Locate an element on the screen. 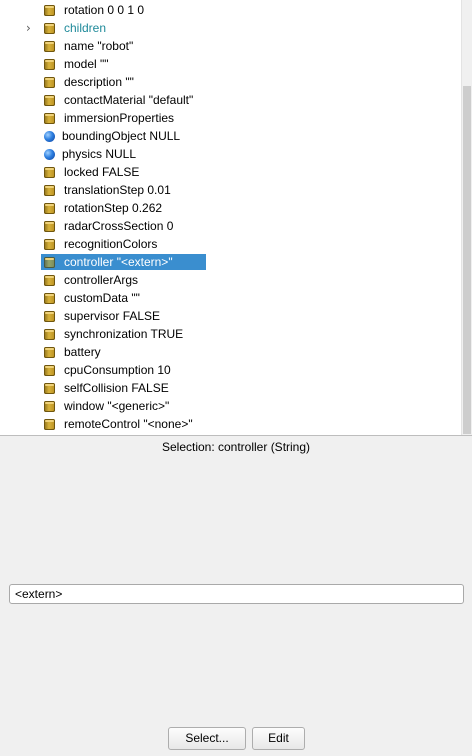 Image resolution: width=472 pixels, height=756 pixels. tree-row: recognitionColors is located at coordinates (230, 244).